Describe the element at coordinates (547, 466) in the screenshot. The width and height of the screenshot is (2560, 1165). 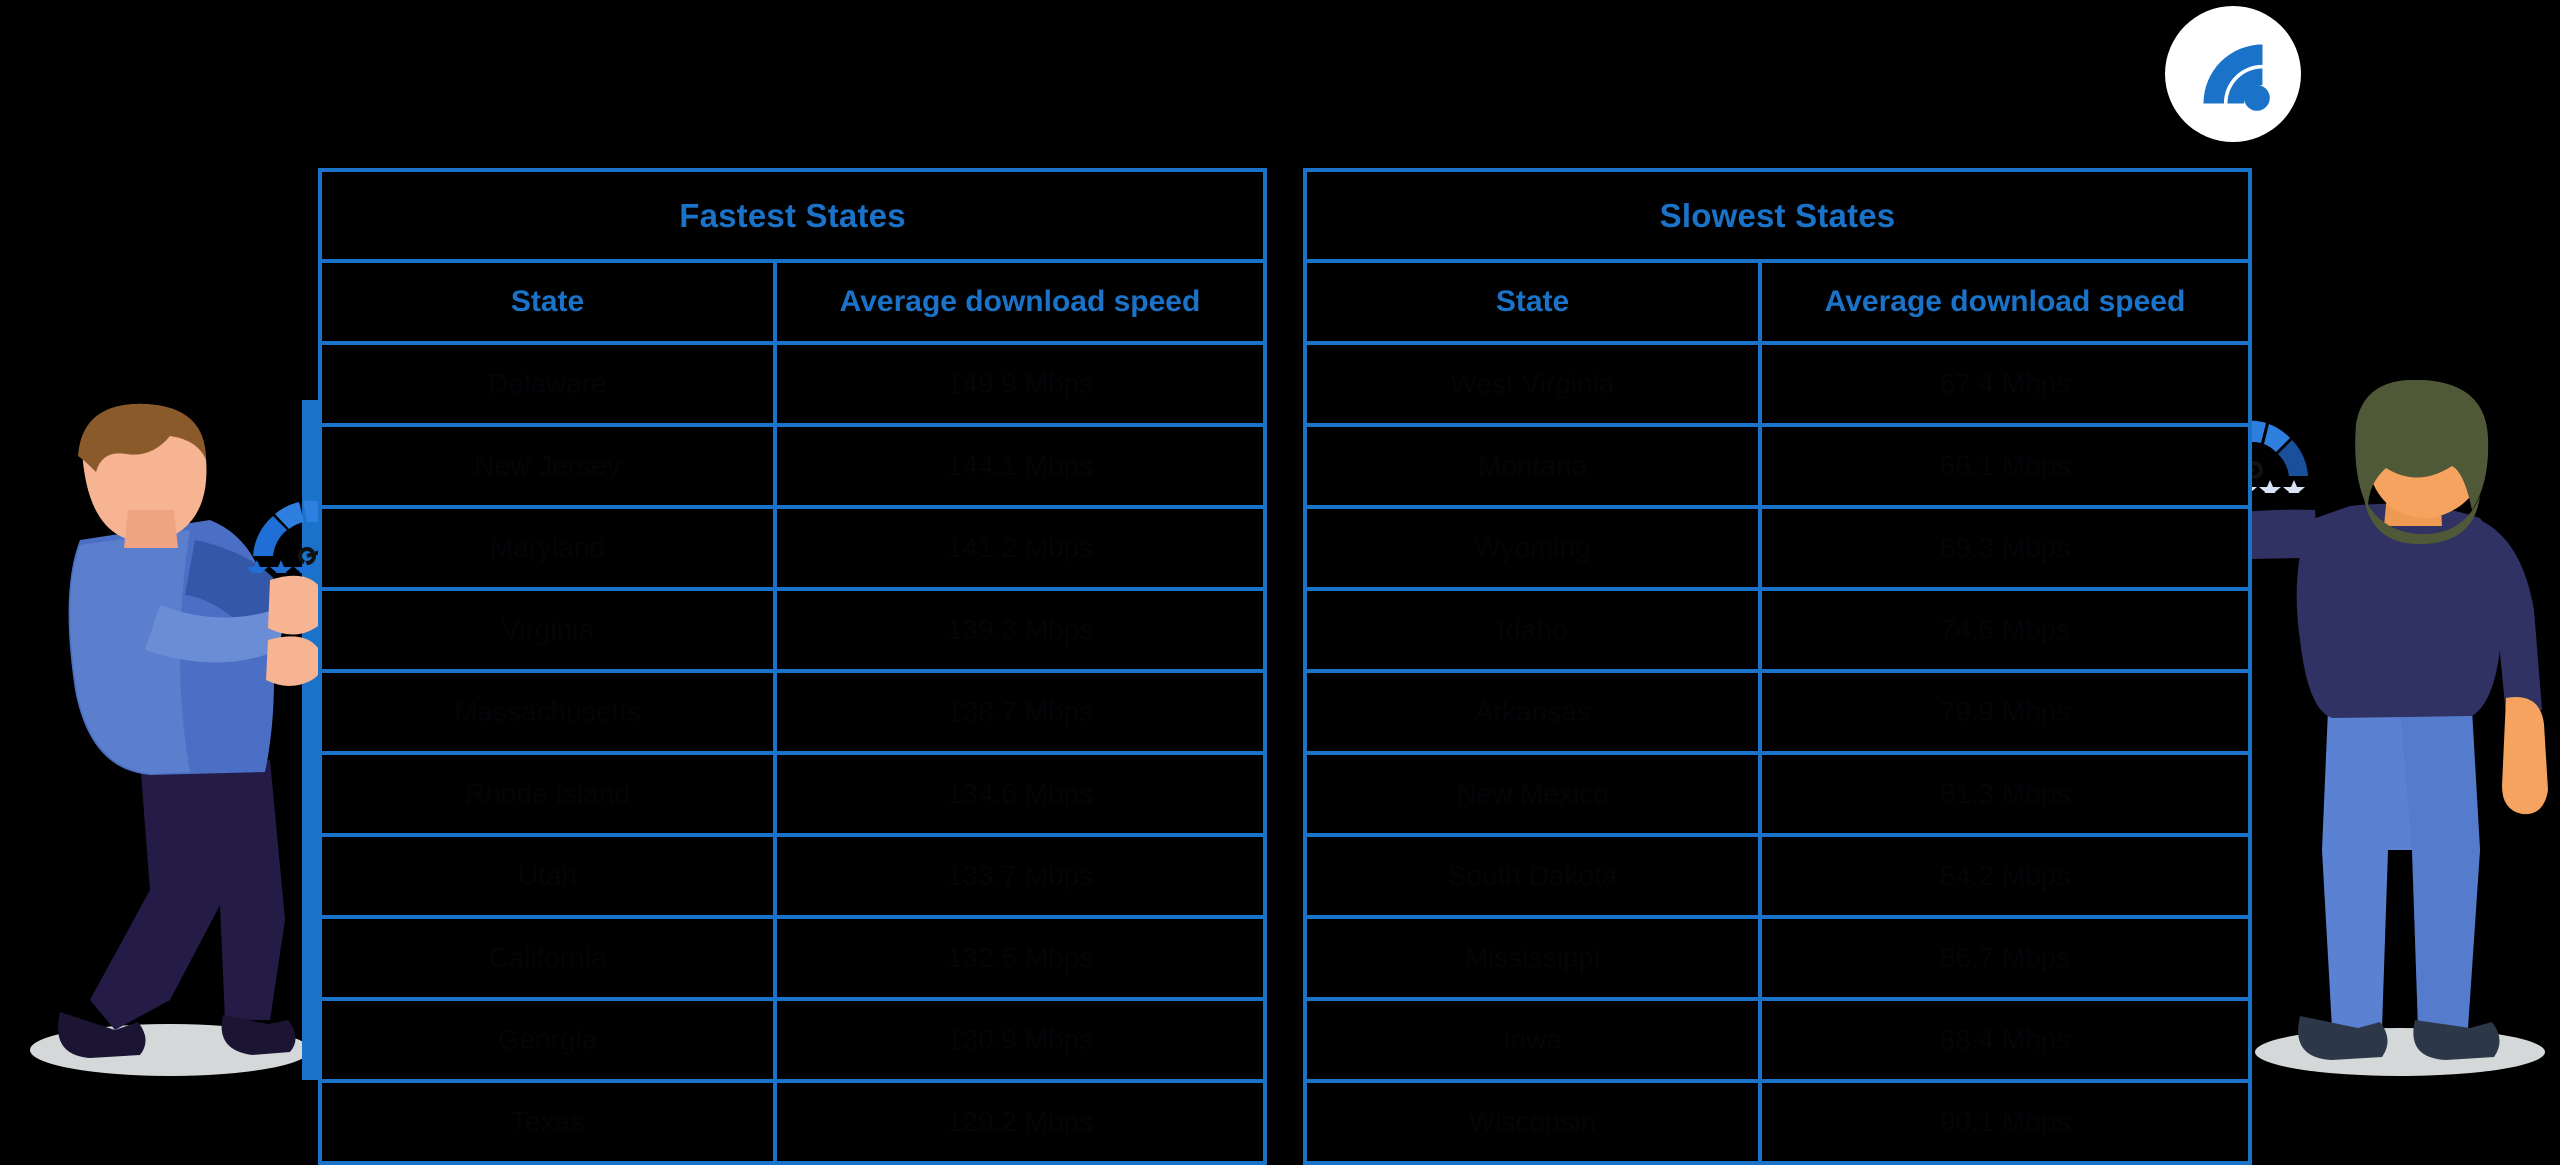
I see `cell-state: New Jersey` at that location.